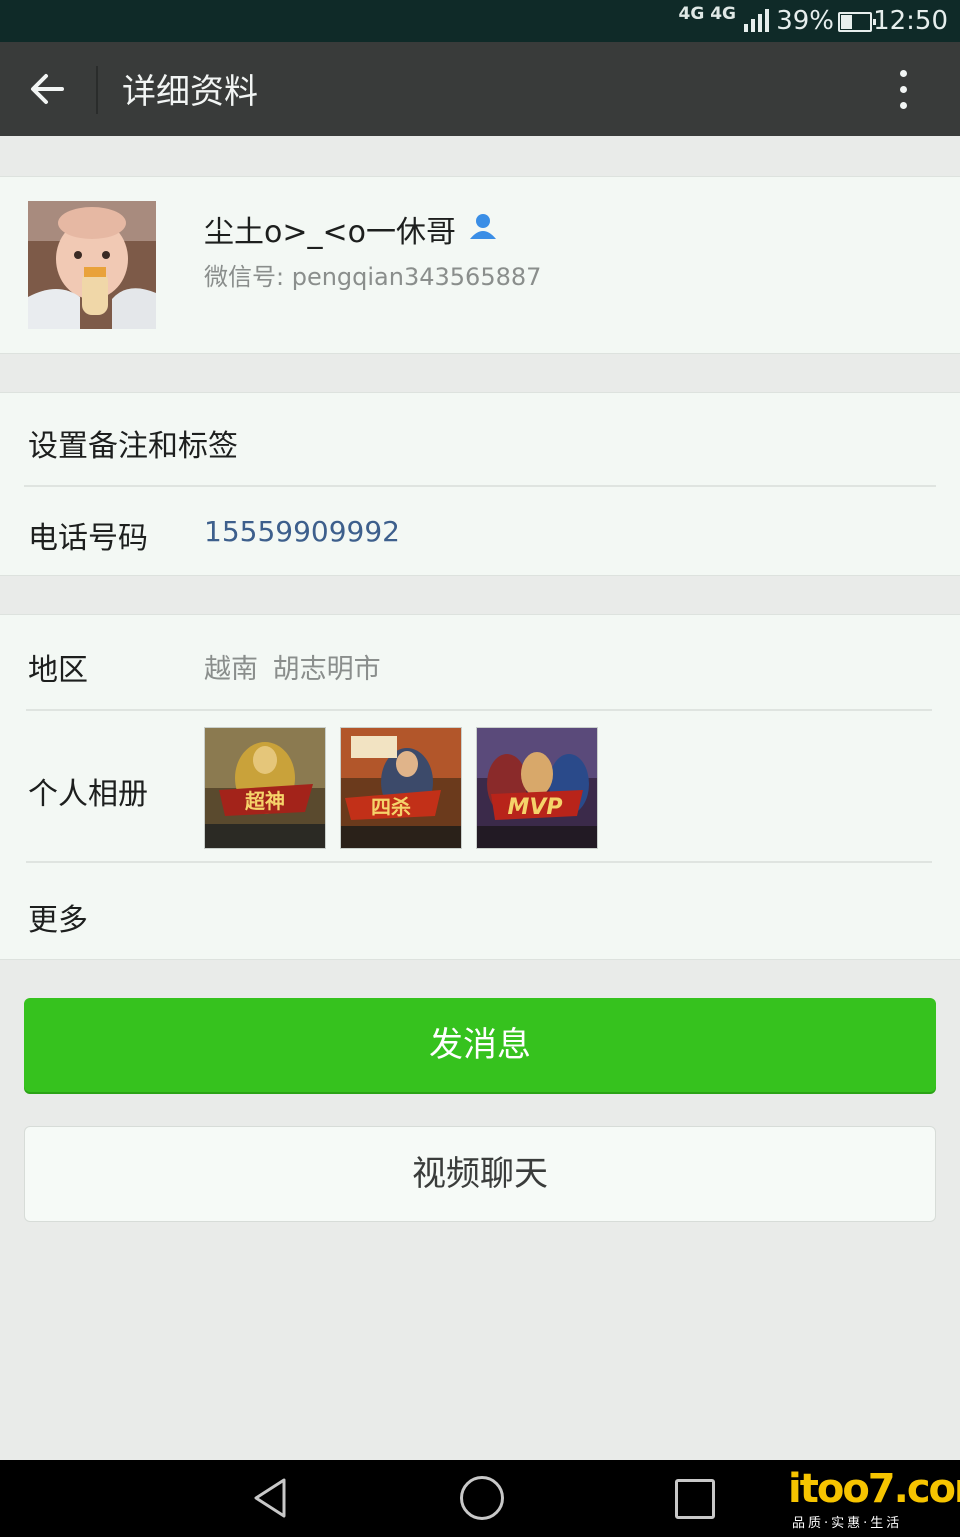  I want to click on settings-card: 设置备注和标签 电话号码 15559909992, so click(480, 484).